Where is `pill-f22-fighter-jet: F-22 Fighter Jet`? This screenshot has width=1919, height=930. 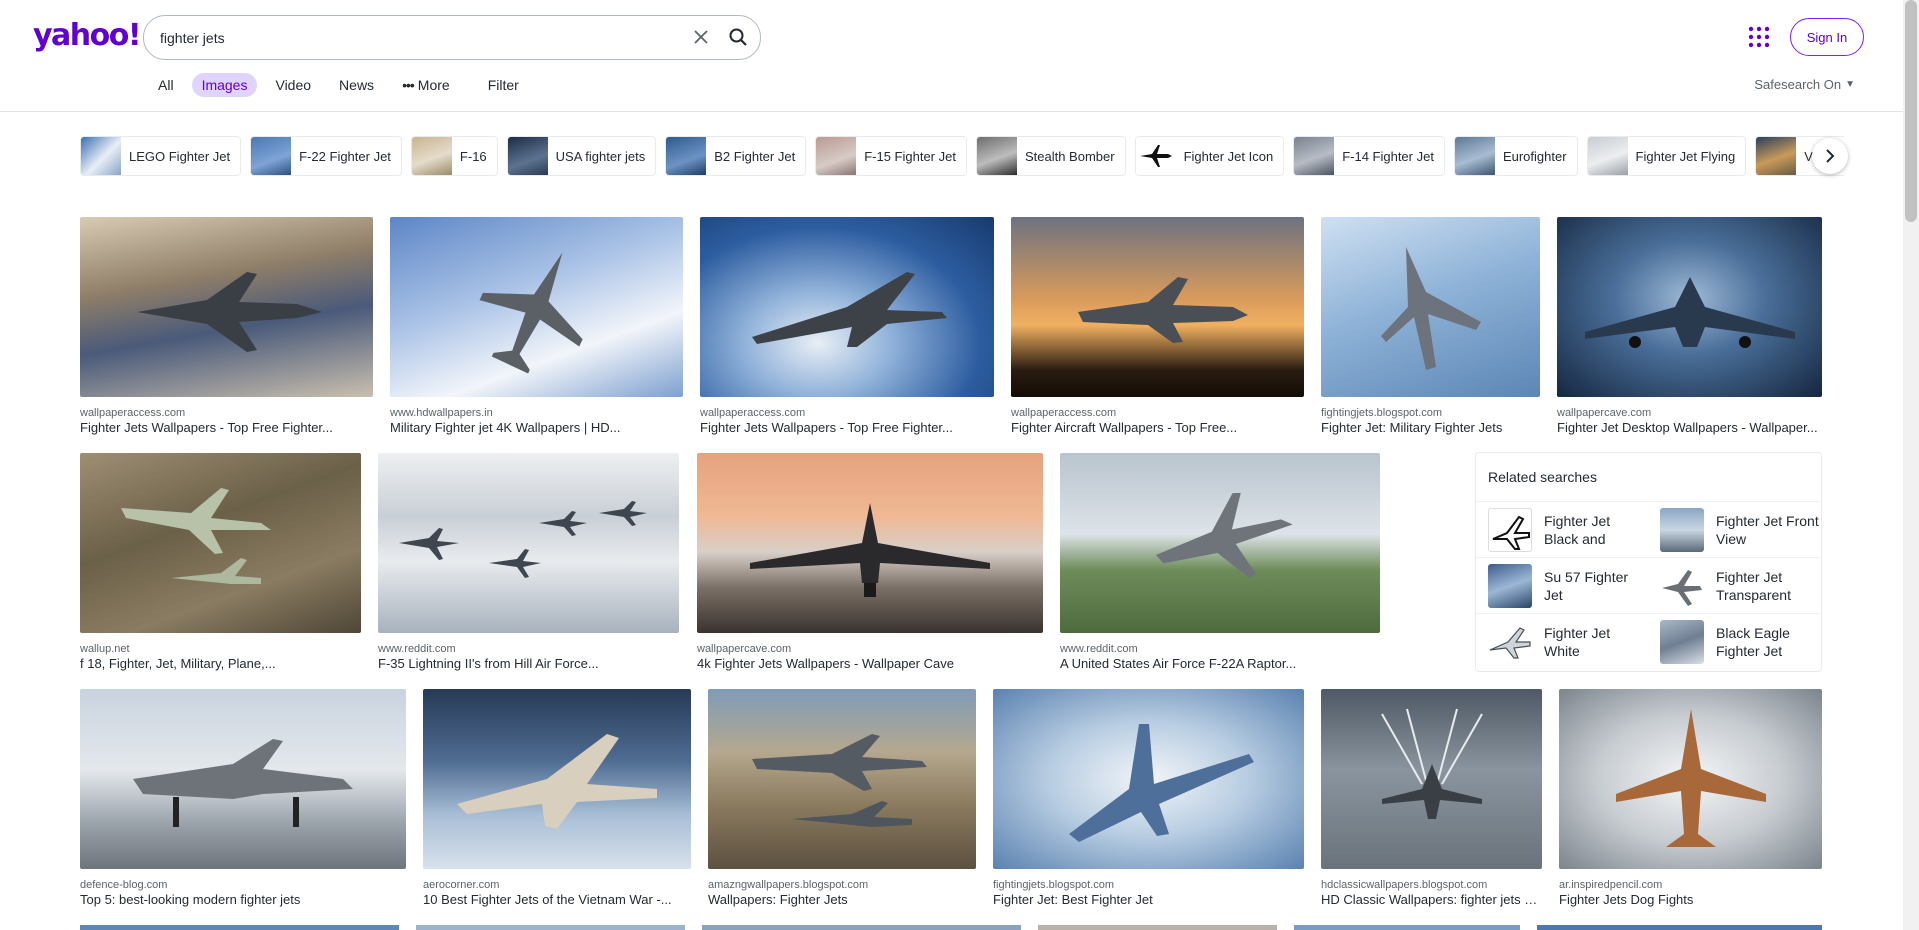 pill-f22-fighter-jet: F-22 Fighter Jet is located at coordinates (326, 156).